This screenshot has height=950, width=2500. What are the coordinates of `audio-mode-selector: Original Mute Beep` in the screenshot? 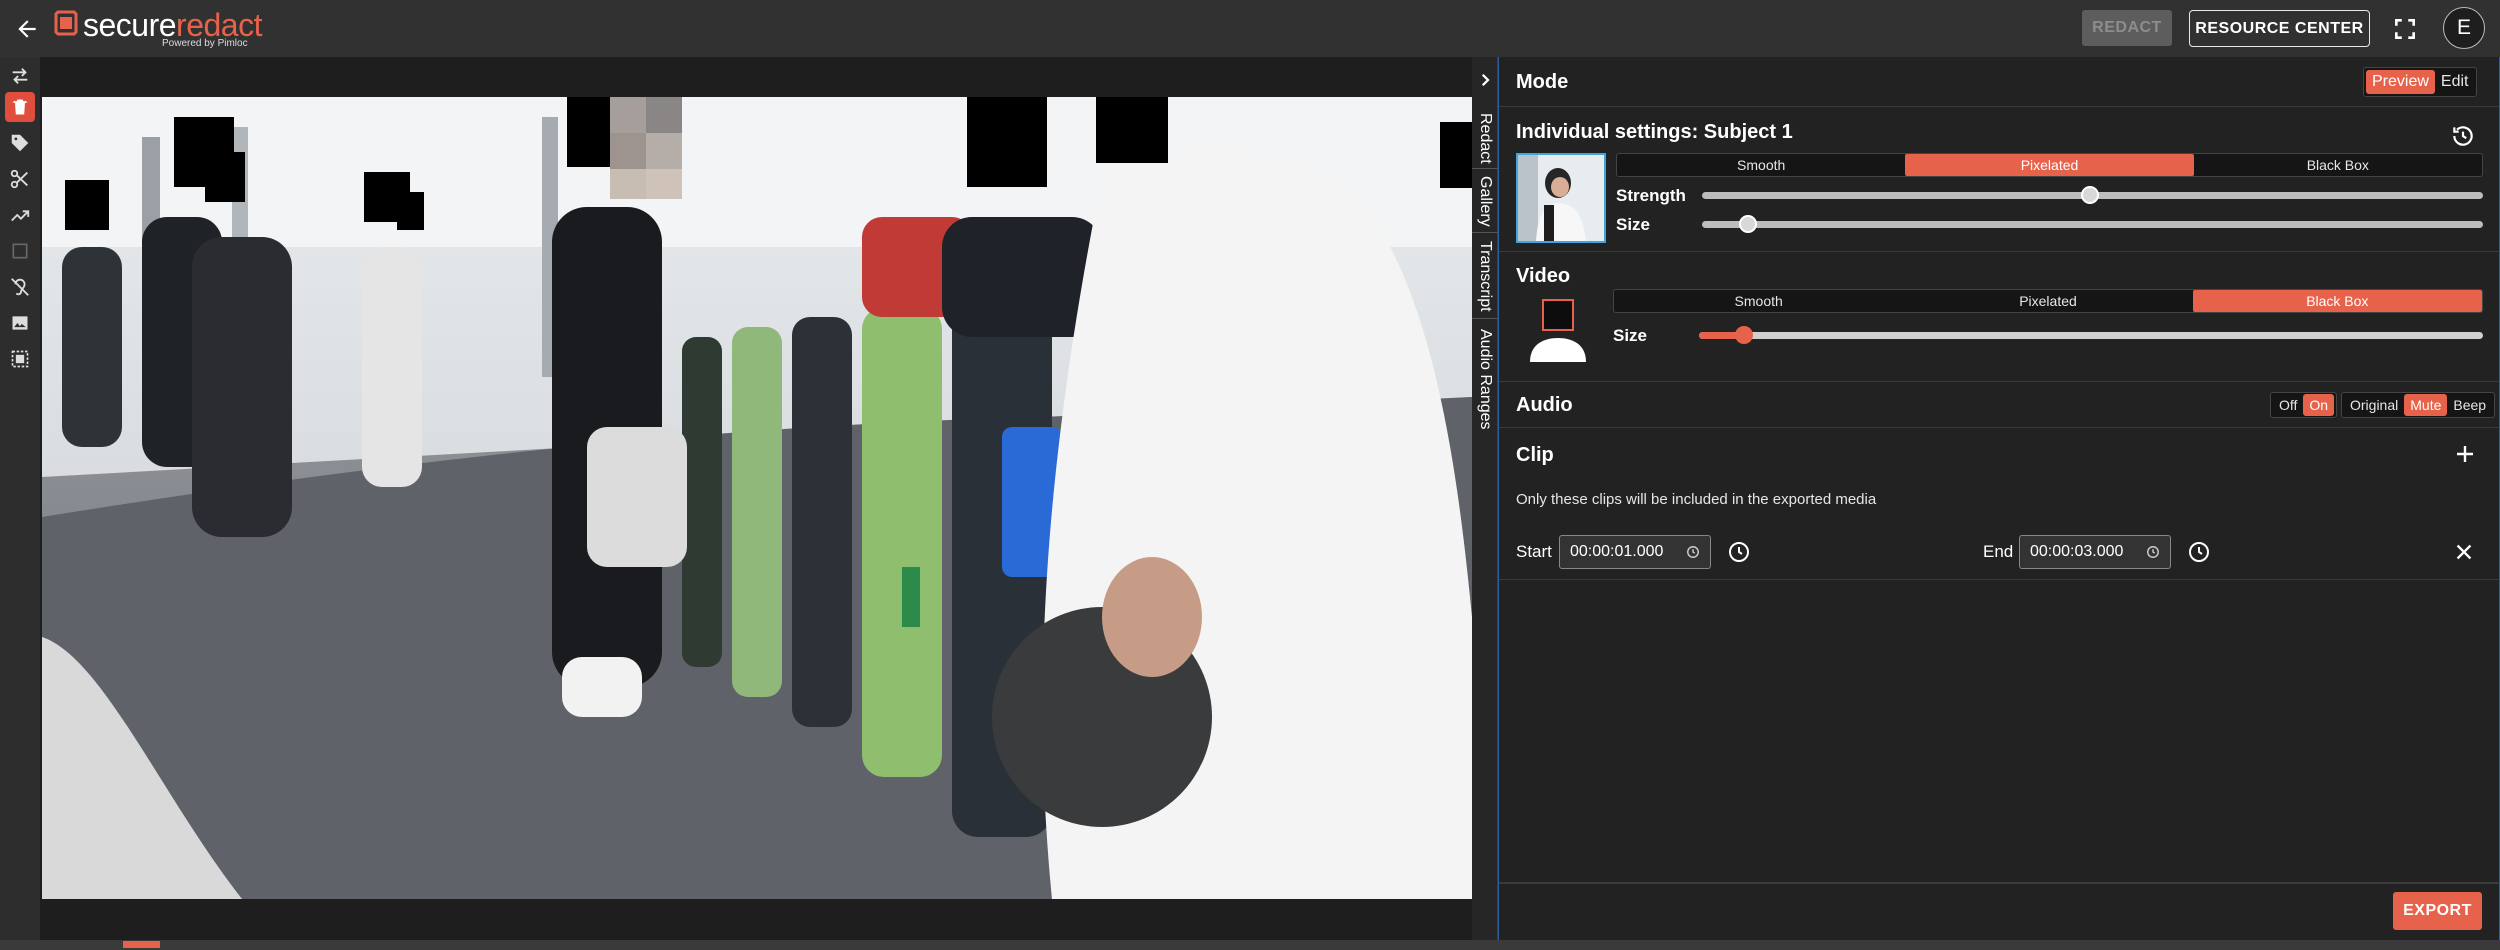 It's located at (2418, 405).